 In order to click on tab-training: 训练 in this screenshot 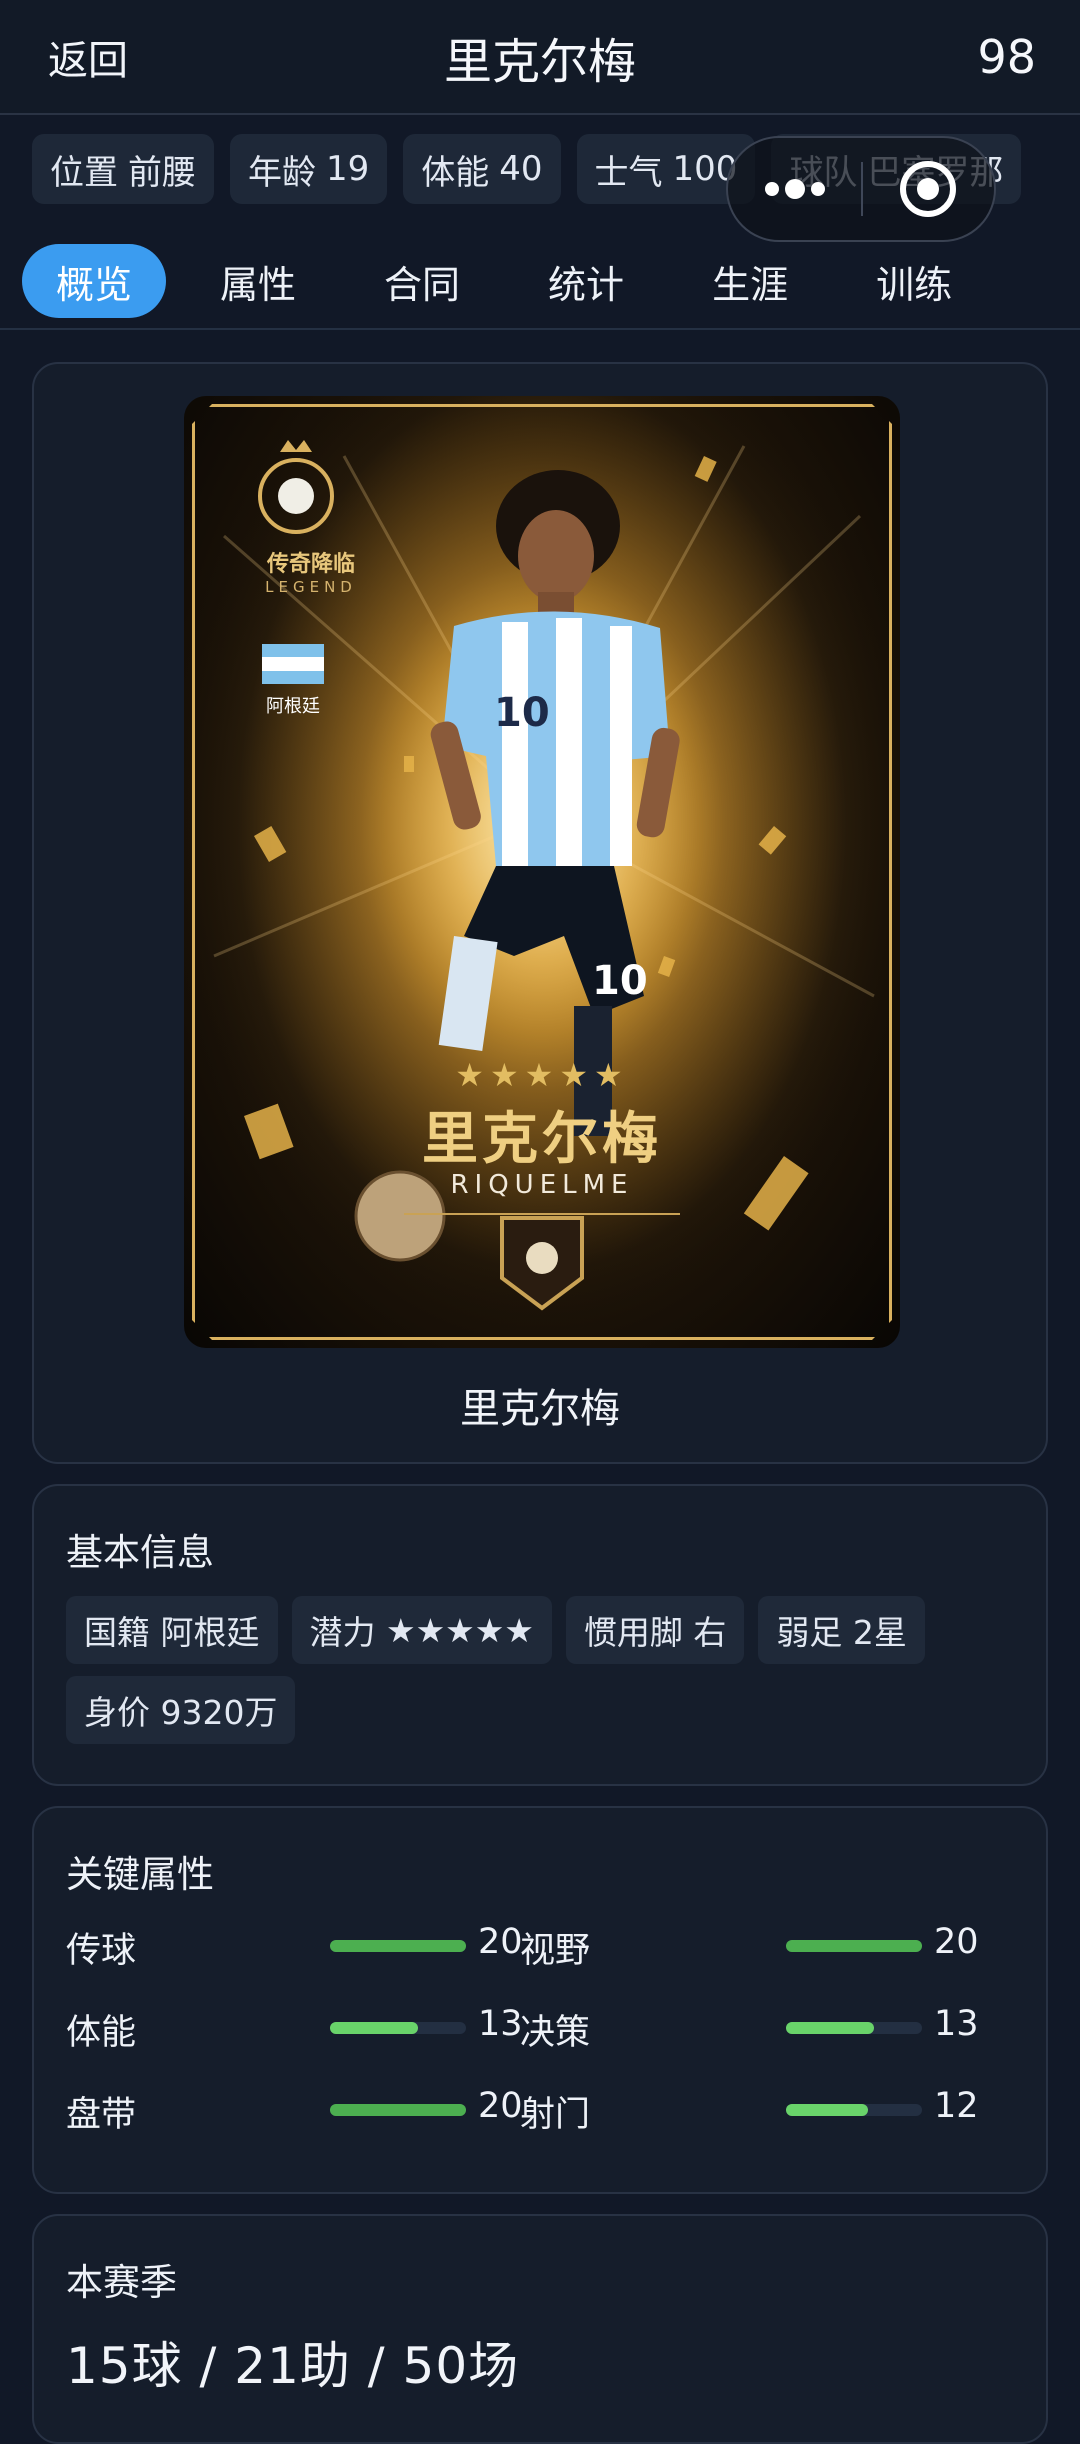, I will do `click(914, 281)`.